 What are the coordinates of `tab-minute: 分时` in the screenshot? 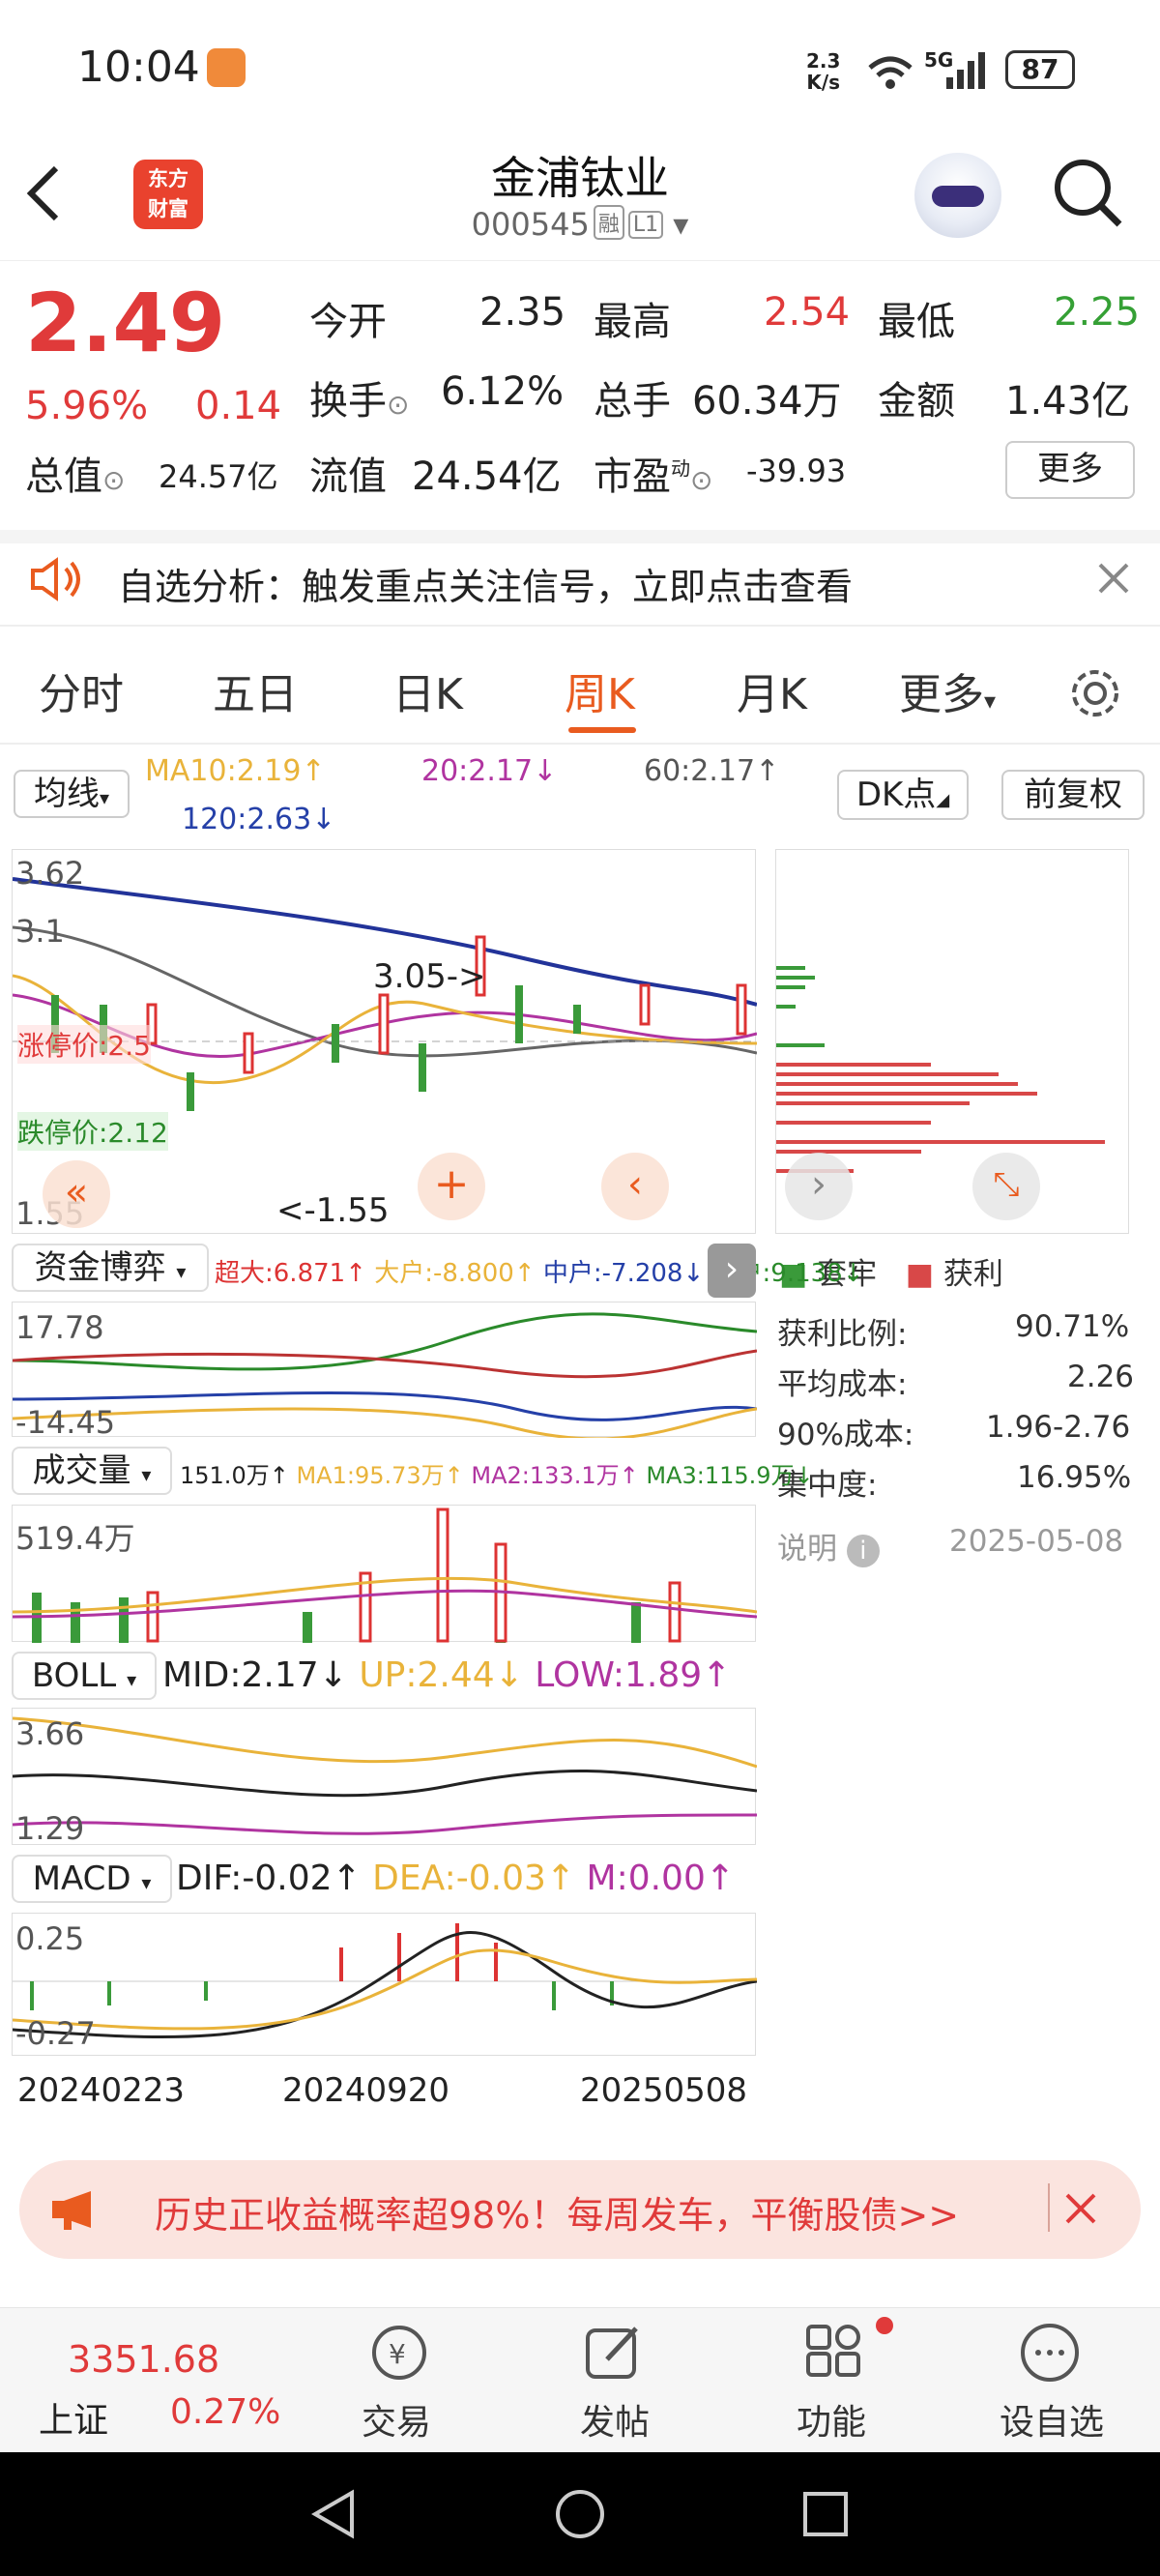 It's located at (81, 690).